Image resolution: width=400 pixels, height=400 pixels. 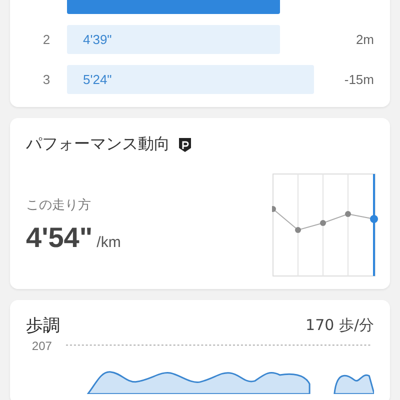 I want to click on elevation-text: 2m, so click(x=364, y=39).